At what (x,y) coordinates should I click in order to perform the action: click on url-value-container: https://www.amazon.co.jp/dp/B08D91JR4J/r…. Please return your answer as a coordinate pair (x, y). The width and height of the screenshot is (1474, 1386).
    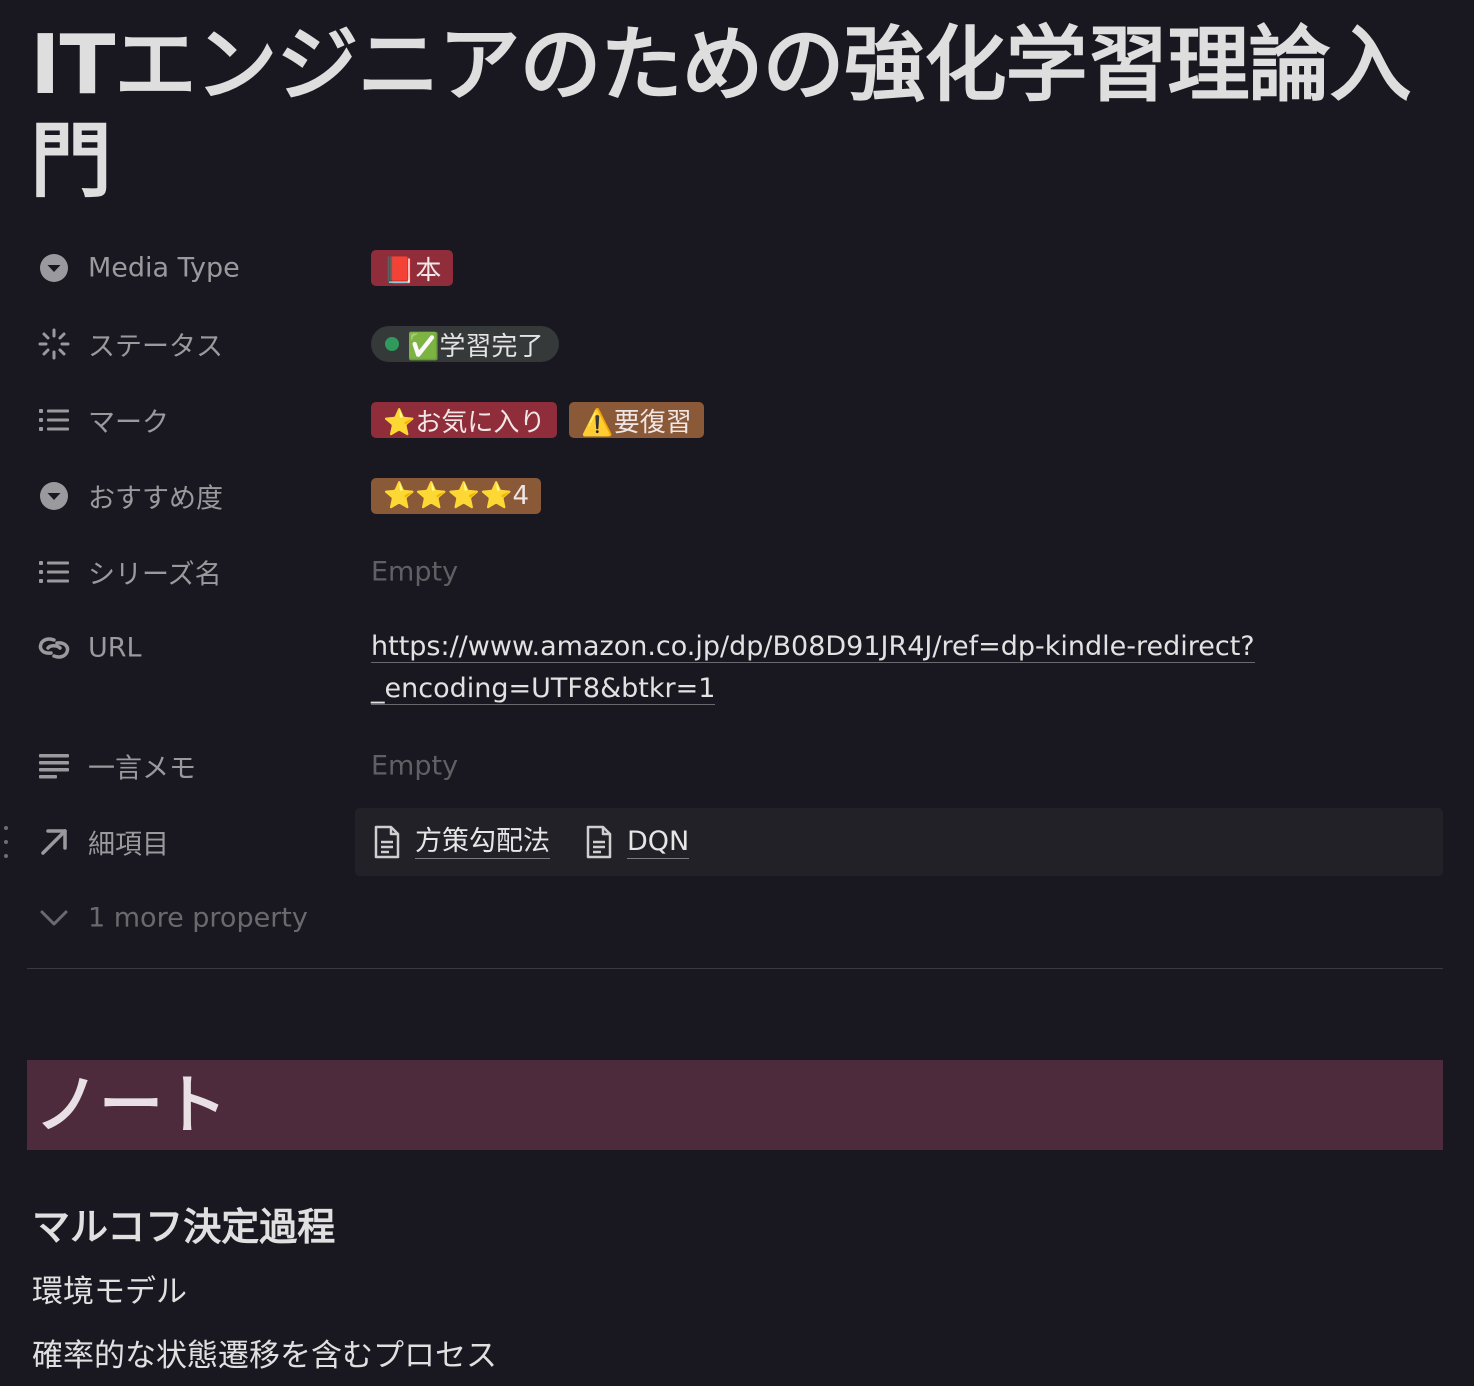
    Looking at the image, I should click on (741, 671).